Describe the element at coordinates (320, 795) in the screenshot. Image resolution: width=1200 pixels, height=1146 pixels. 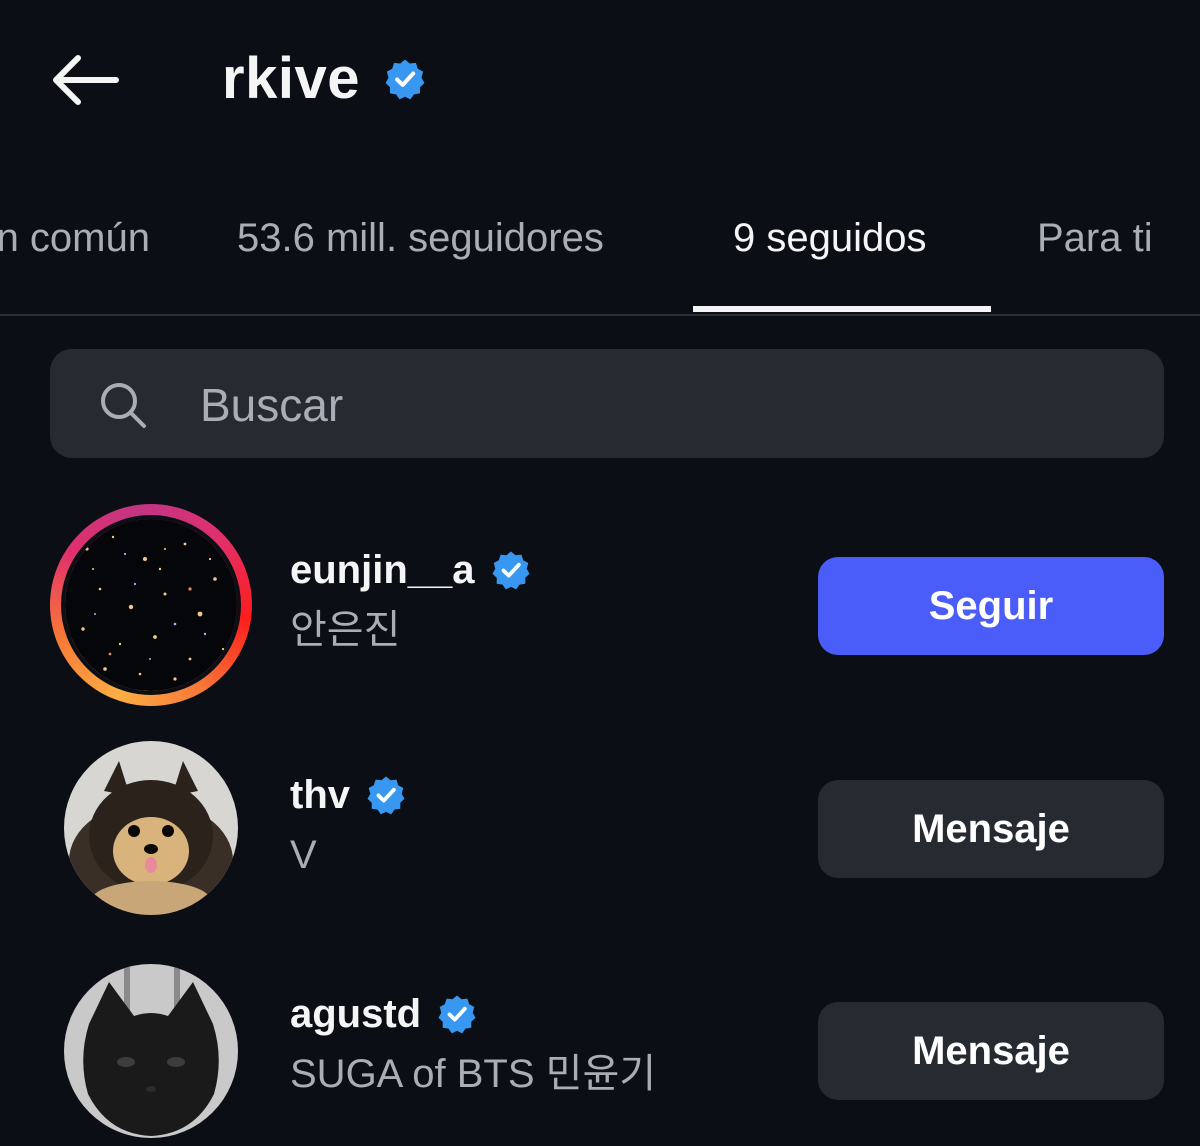
I see `username: thv` at that location.